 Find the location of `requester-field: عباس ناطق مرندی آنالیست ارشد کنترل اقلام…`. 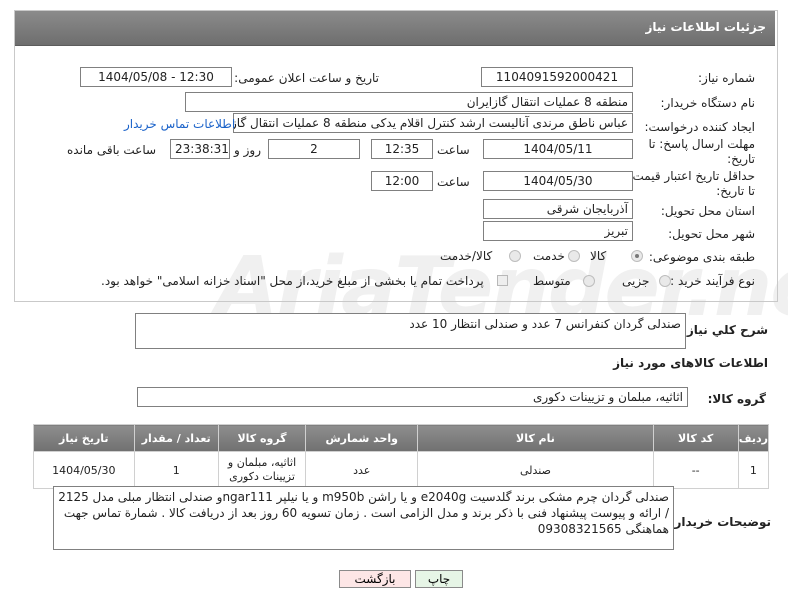

requester-field: عباس ناطق مرندی آنالیست ارشد کنترل اقلام… is located at coordinates (433, 123).